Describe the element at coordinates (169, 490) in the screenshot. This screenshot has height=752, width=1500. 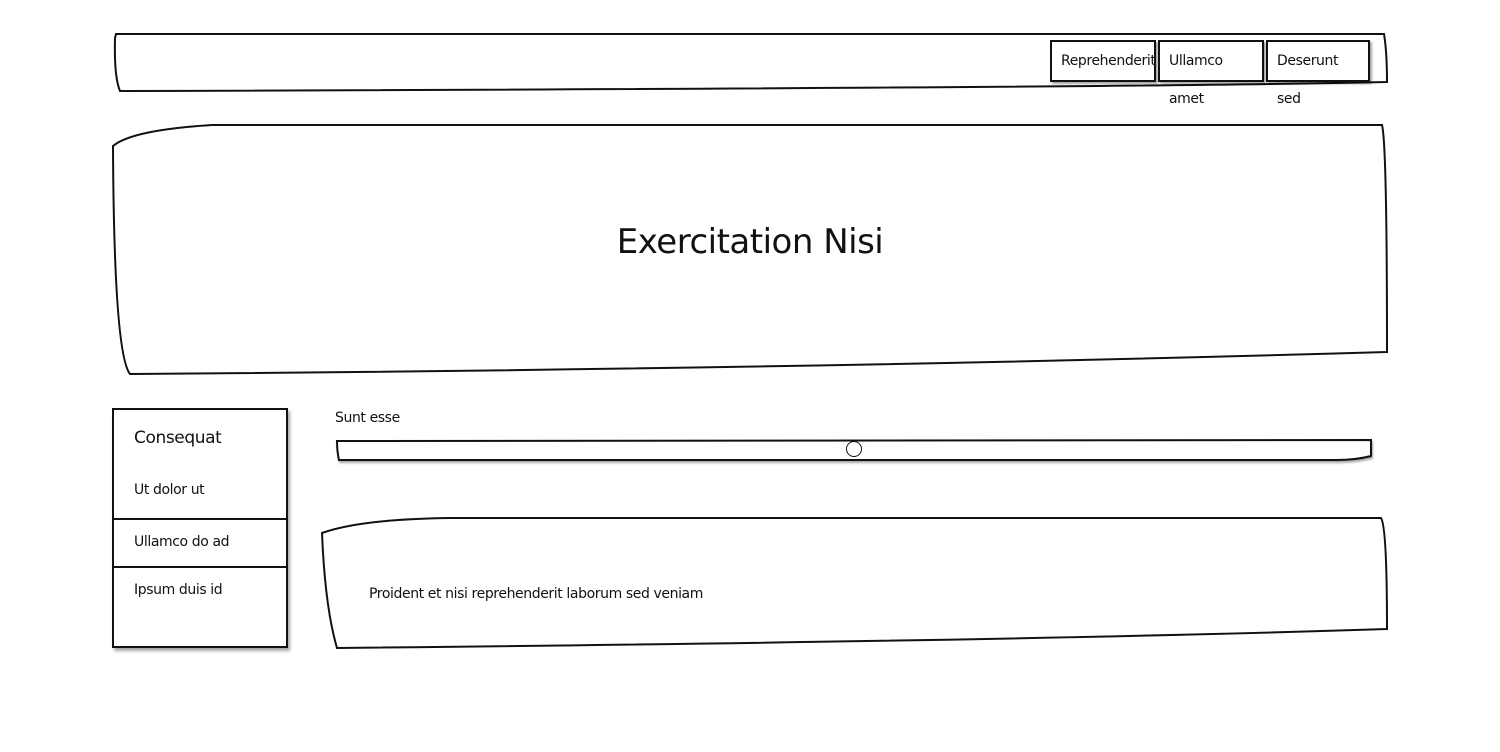
I see `sidebar-item-label: Ut dolor ut` at that location.